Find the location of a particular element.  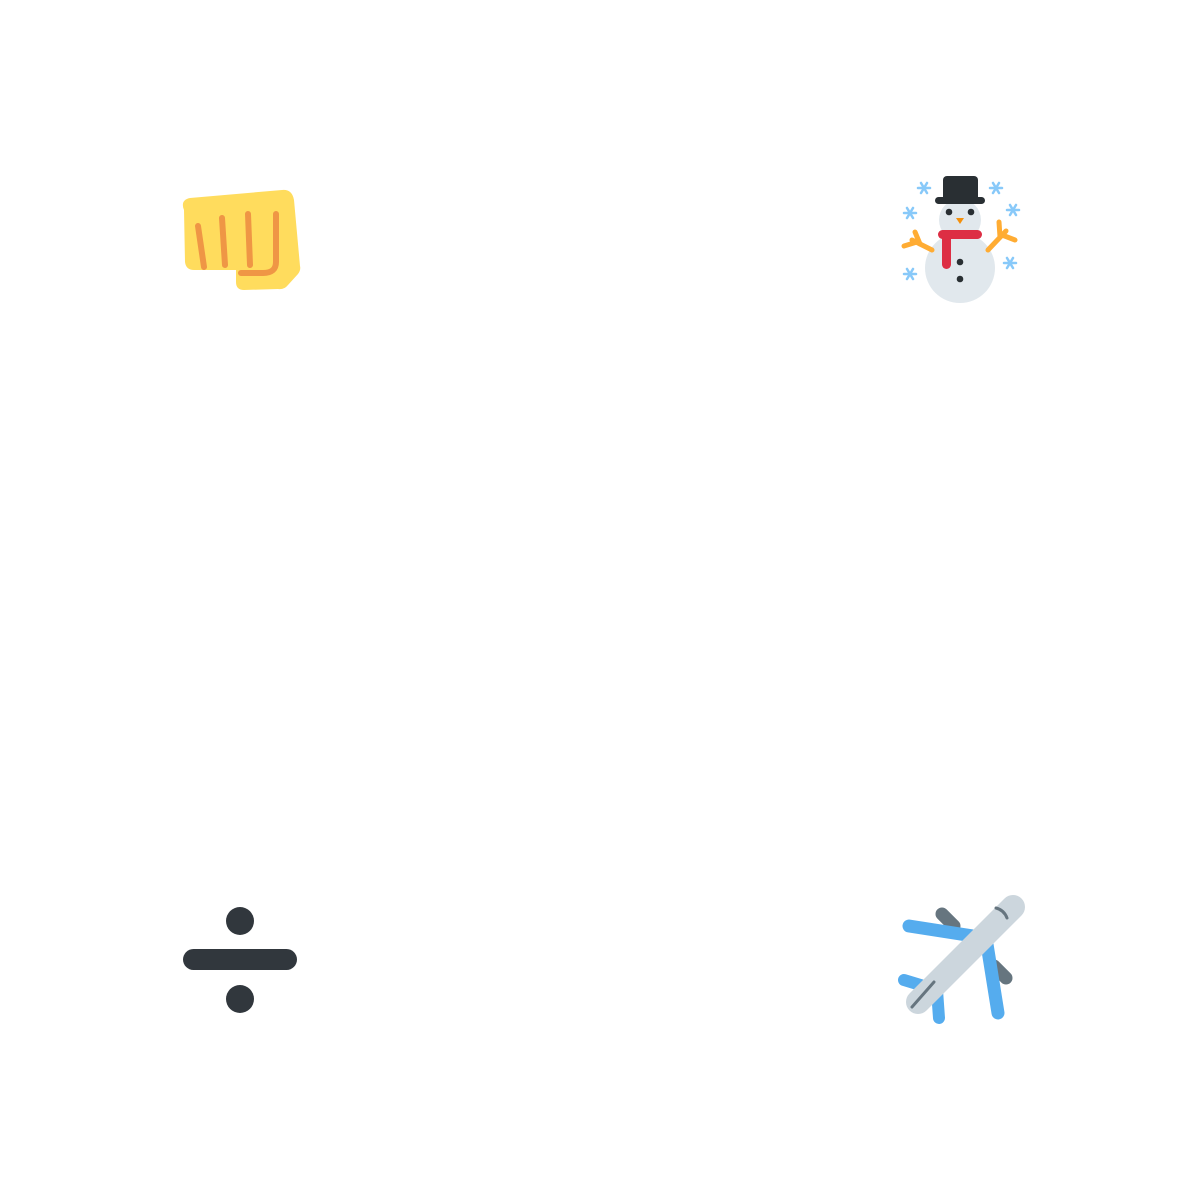

fist-shape is located at coordinates (241, 239).